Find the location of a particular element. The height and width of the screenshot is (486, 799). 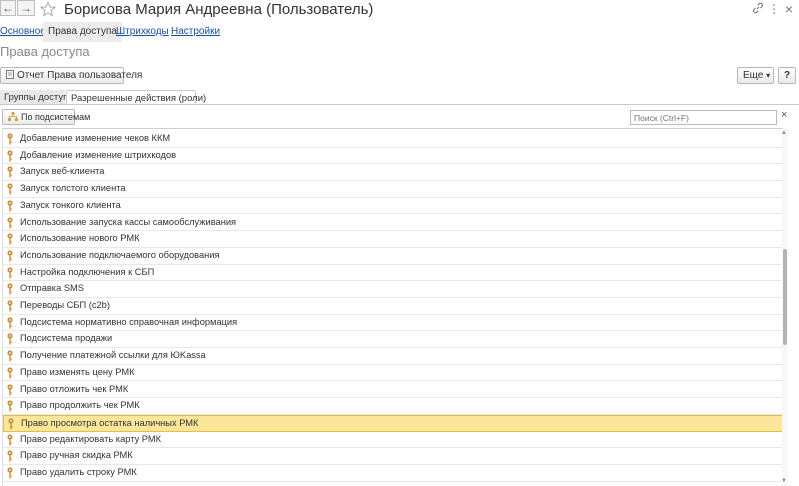

clear-search-icon: × is located at coordinates (784, 115).